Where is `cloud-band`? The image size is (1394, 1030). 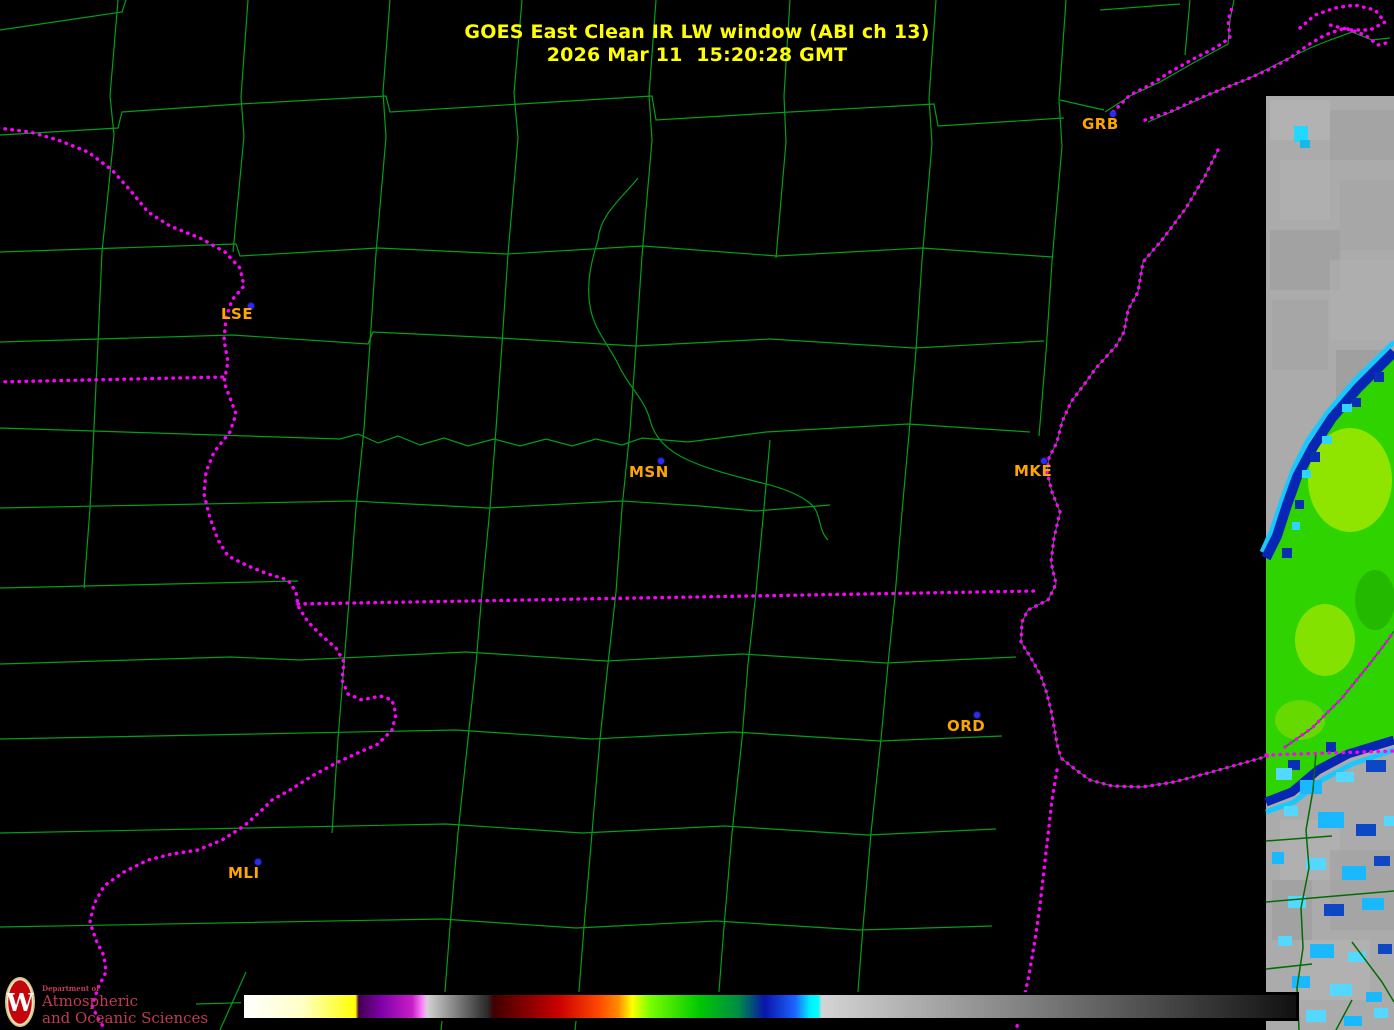 cloud-band is located at coordinates (1326, 563).